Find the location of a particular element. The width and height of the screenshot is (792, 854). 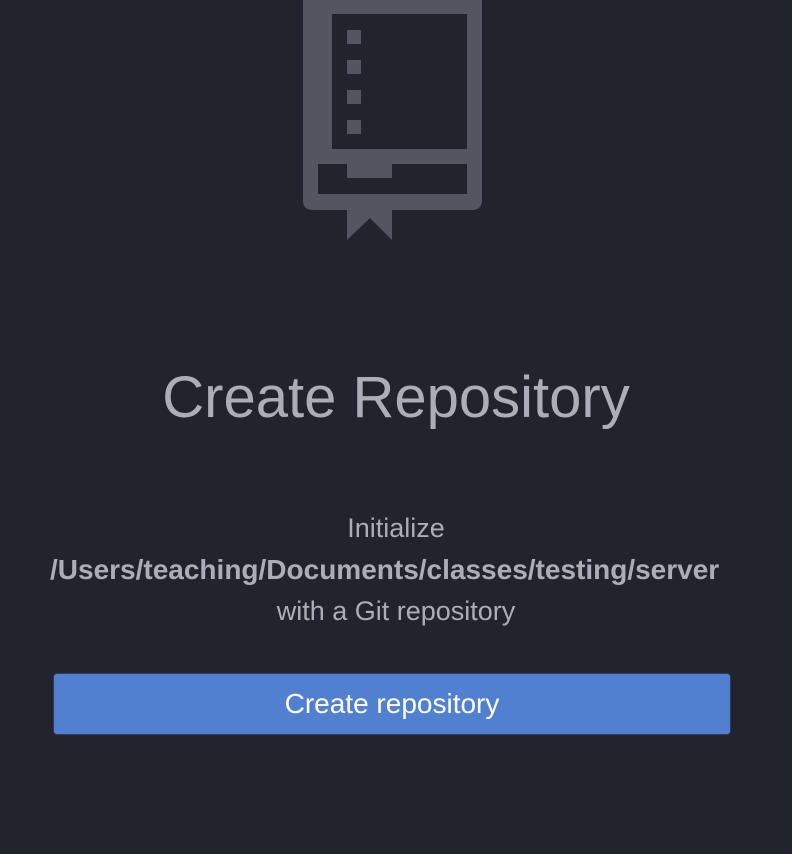

initialize-label: Initialize is located at coordinates (396, 528).